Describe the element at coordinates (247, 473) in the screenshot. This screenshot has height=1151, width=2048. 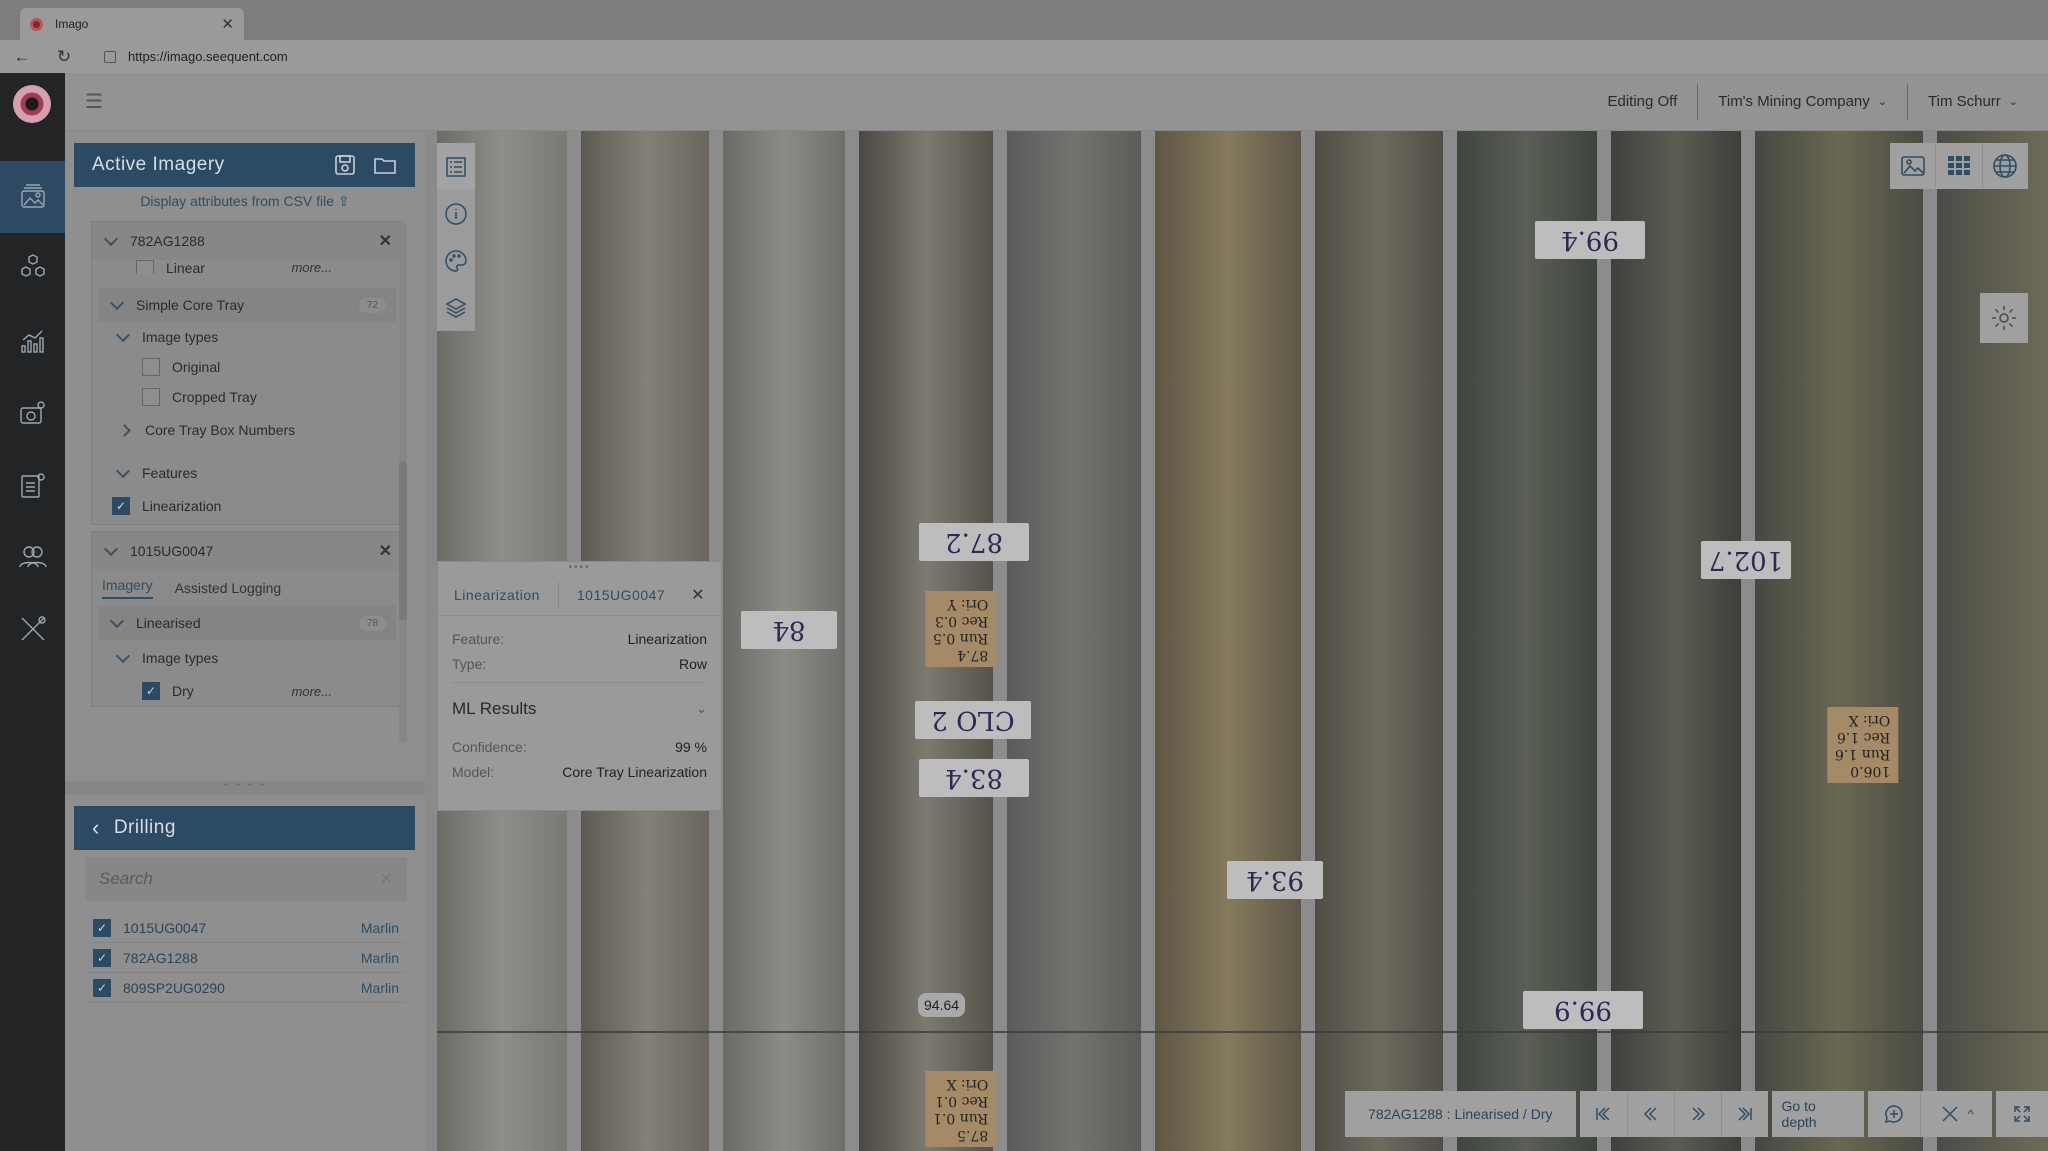
I see `features-toggle: Features` at that location.